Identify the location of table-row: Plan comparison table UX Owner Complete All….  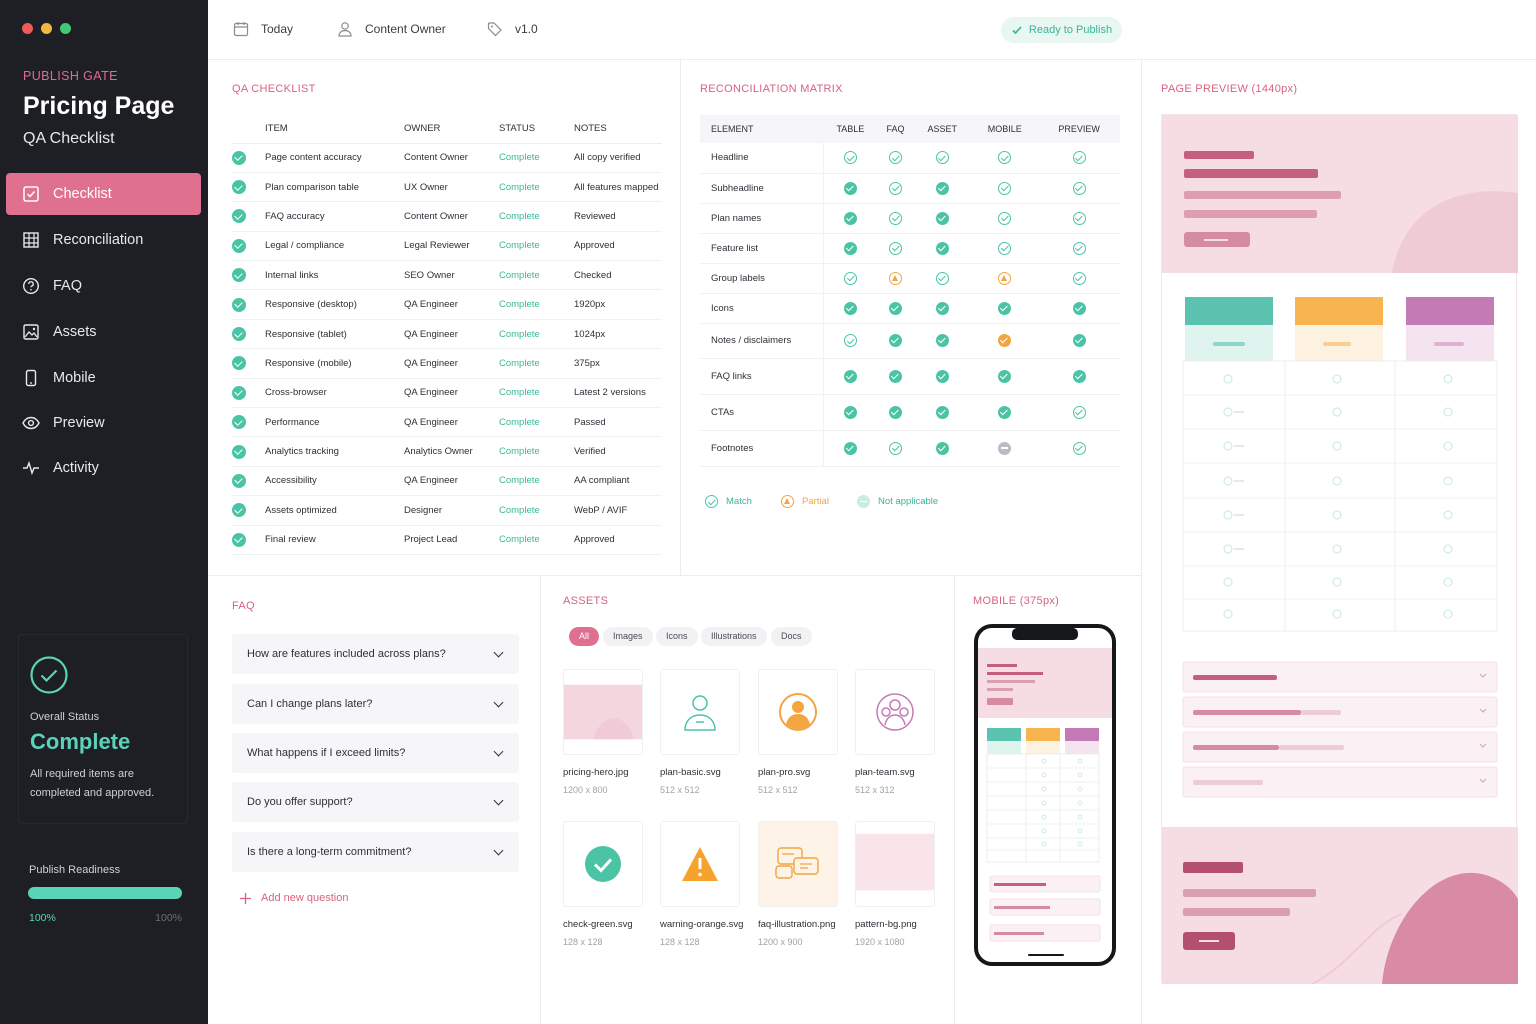
(447, 187).